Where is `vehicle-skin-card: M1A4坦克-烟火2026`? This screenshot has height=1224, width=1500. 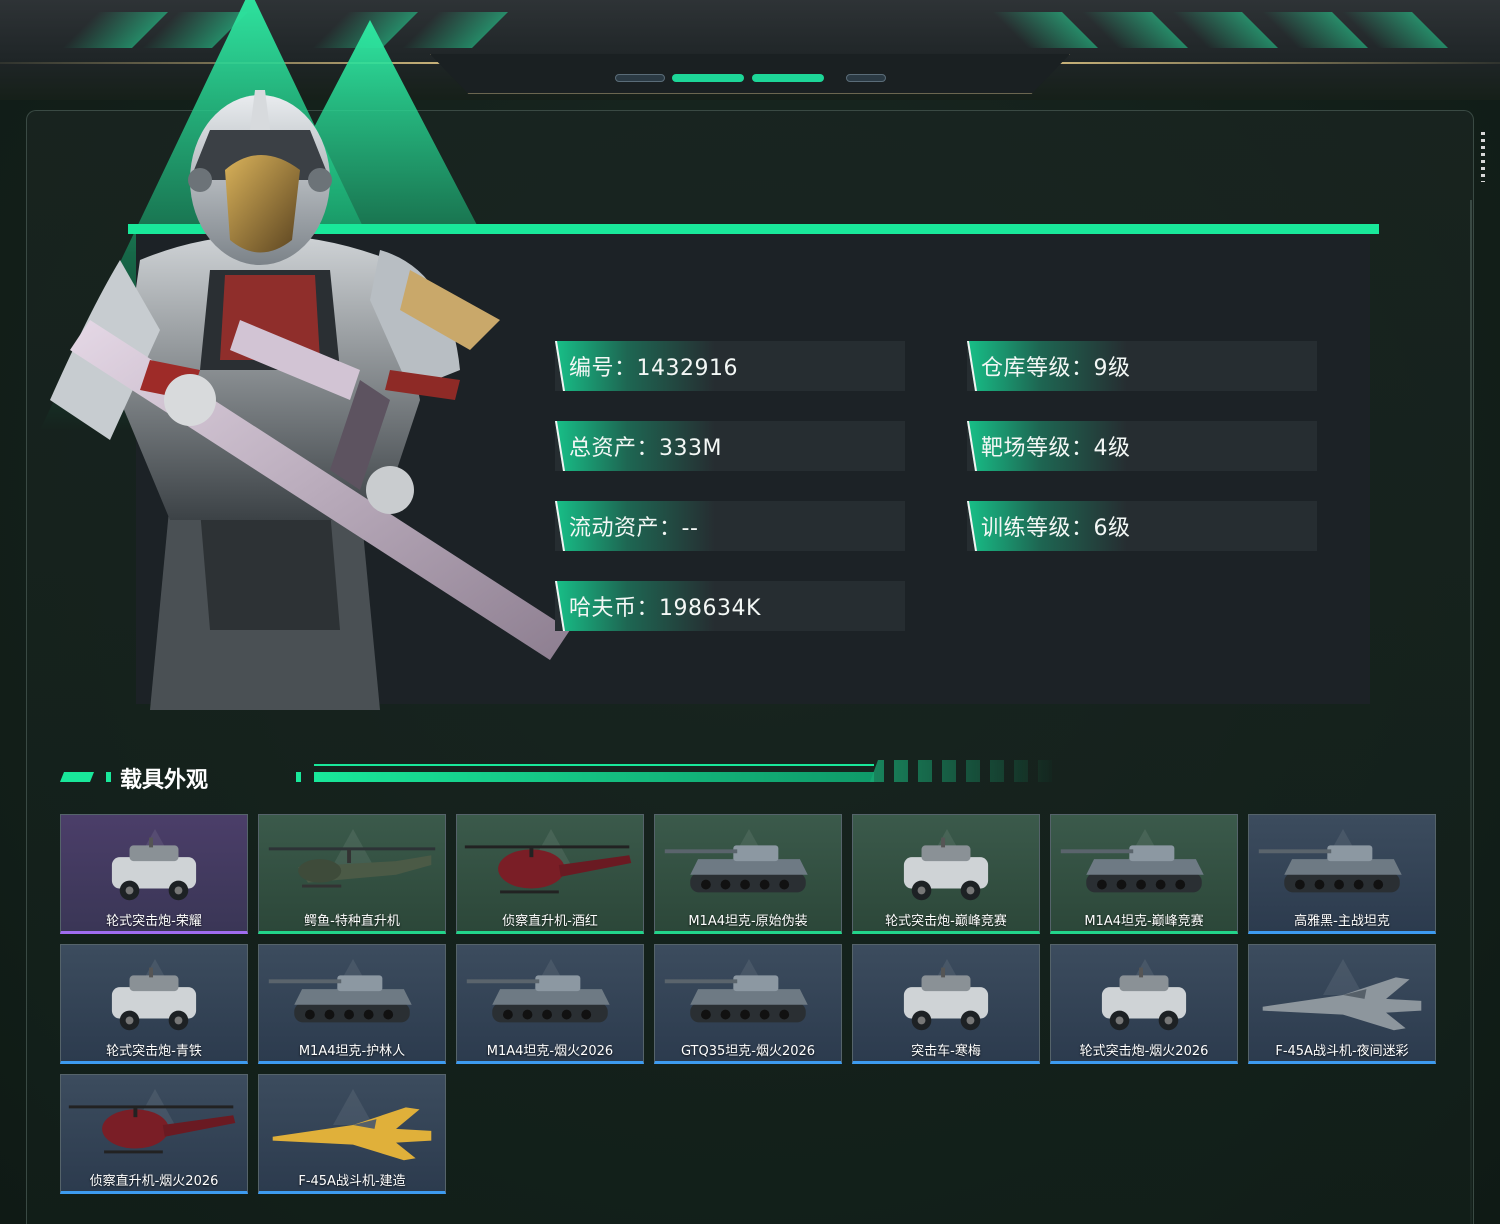 vehicle-skin-card: M1A4坦克-烟火2026 is located at coordinates (550, 1004).